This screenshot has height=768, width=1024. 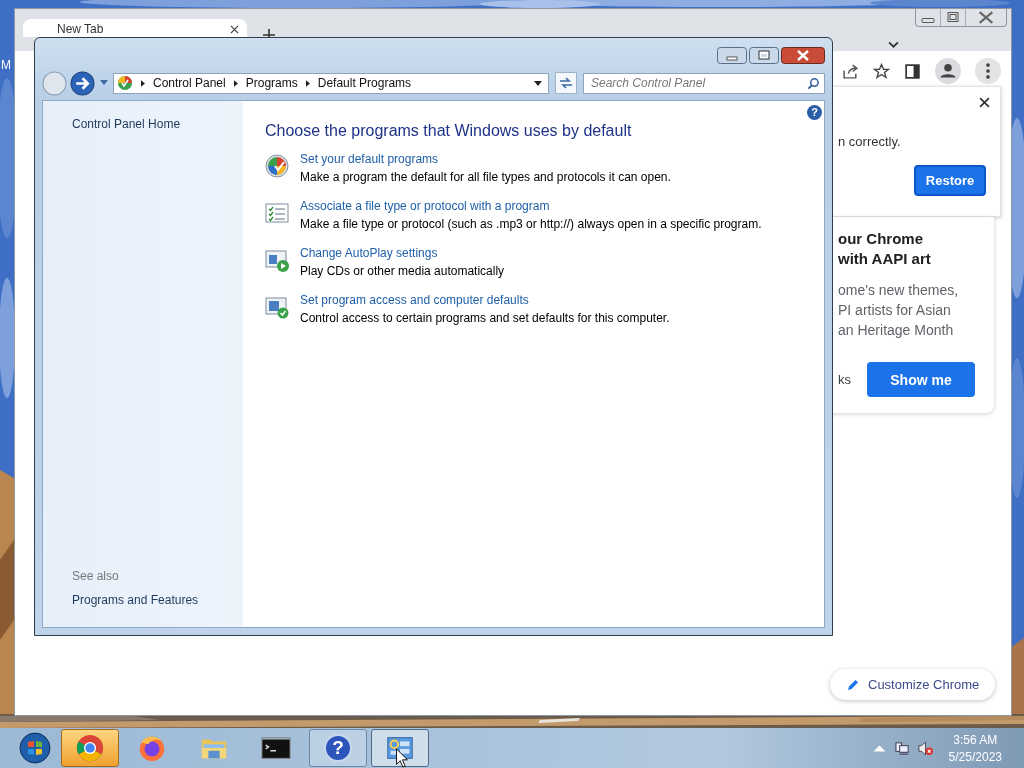 I want to click on taskbar-button: ?, so click(x=338, y=748).